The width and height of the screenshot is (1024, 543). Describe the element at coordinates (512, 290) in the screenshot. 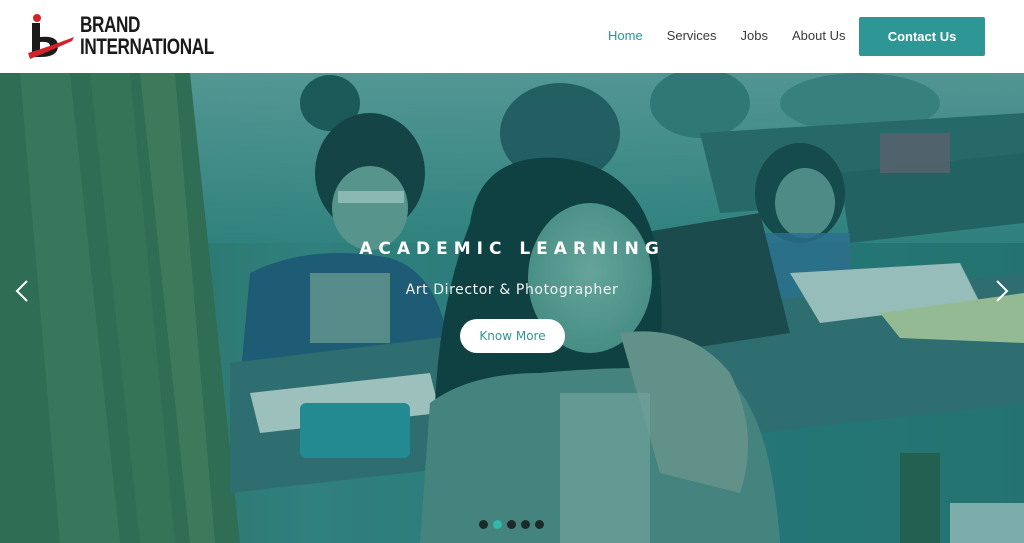

I see `hero-subtitle: Art Director & Photographer` at that location.